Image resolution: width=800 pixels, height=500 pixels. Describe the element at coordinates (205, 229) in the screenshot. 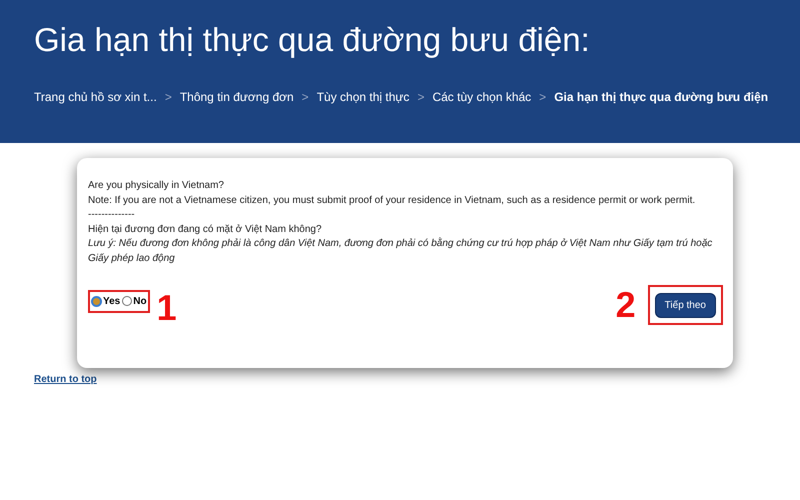

I see `question-text: Hiện tại đương đơn đang có mặt ở Việt Nam không?` at that location.